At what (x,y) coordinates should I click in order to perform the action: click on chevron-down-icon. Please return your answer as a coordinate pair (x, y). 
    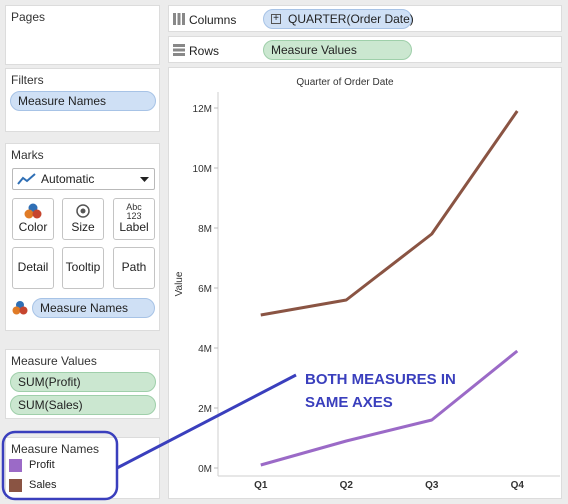
    Looking at the image, I should click on (144, 179).